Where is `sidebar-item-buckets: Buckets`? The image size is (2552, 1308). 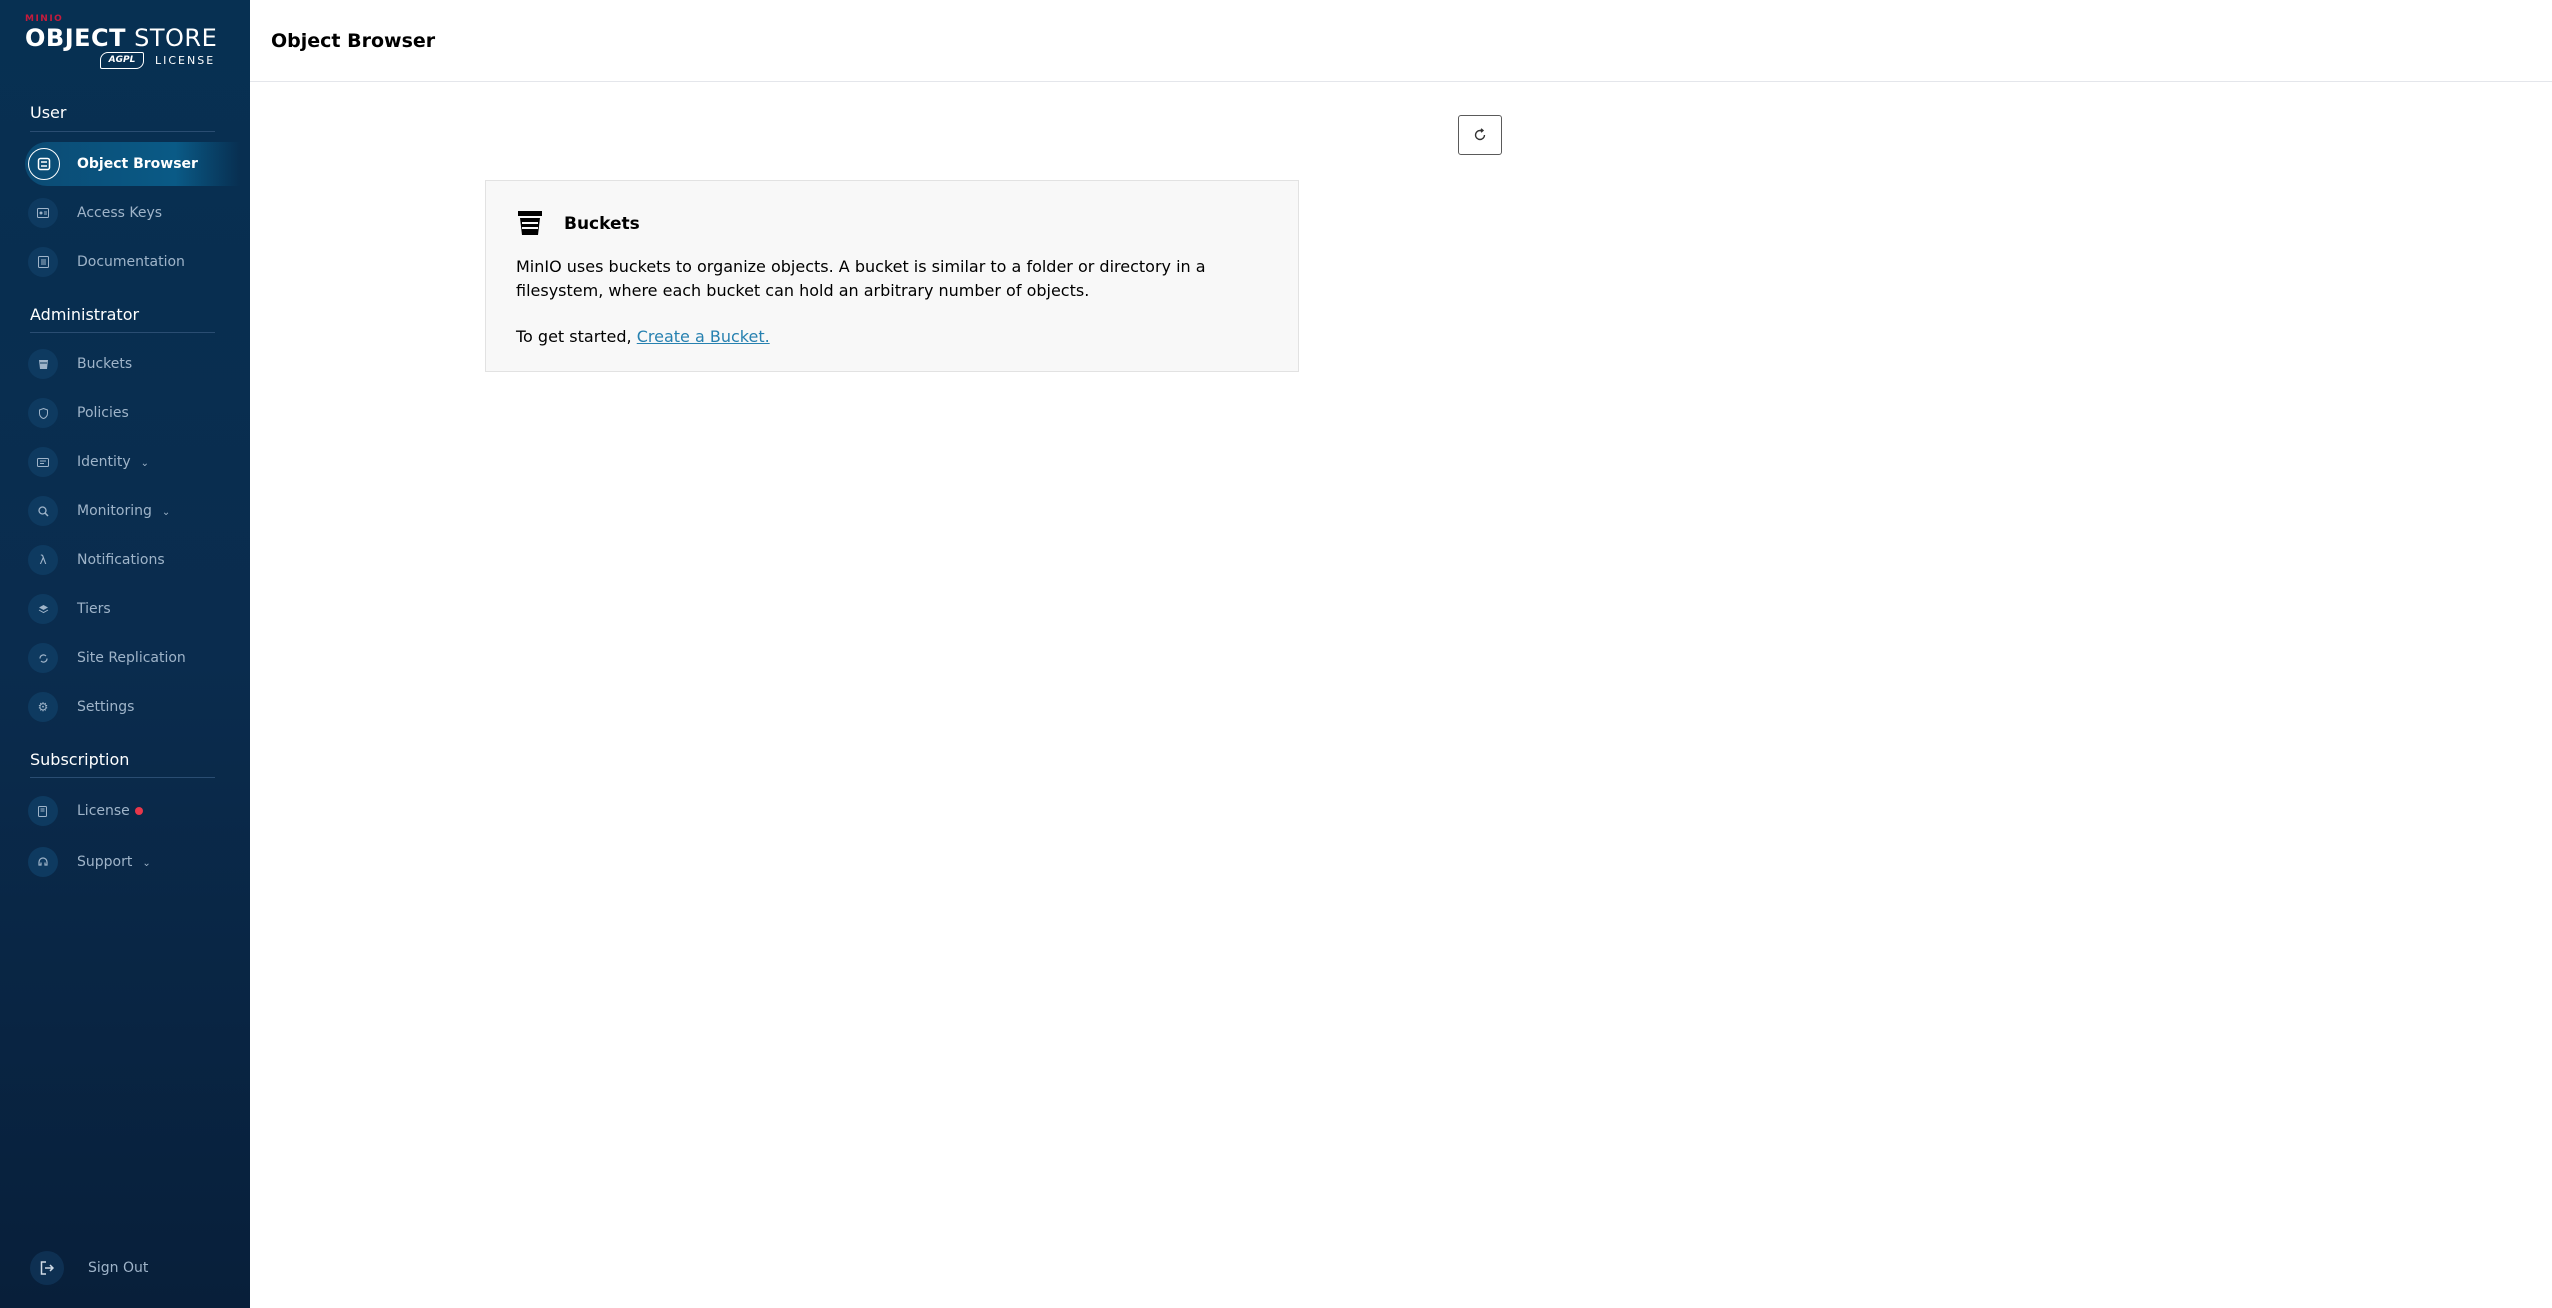
sidebar-item-buckets: Buckets is located at coordinates (130, 364).